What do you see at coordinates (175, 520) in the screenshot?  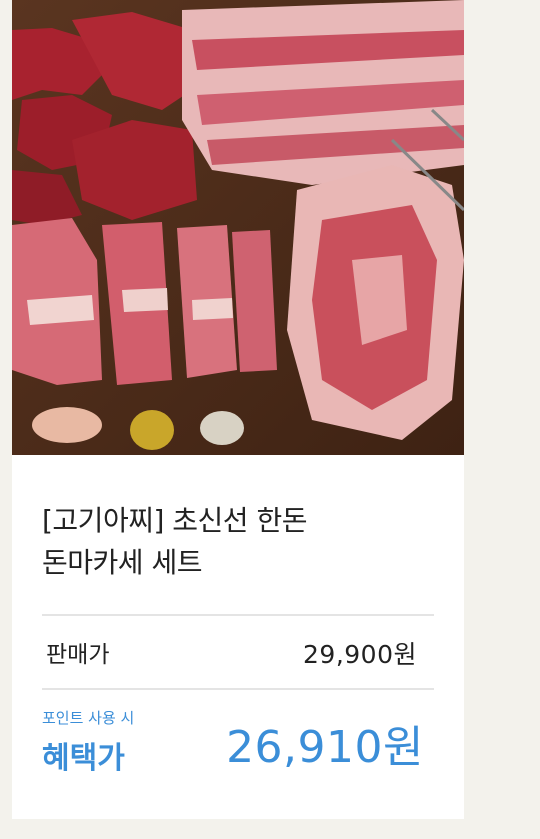 I see `product-title-line1: [고기아찌] 초신선 한돈` at bounding box center [175, 520].